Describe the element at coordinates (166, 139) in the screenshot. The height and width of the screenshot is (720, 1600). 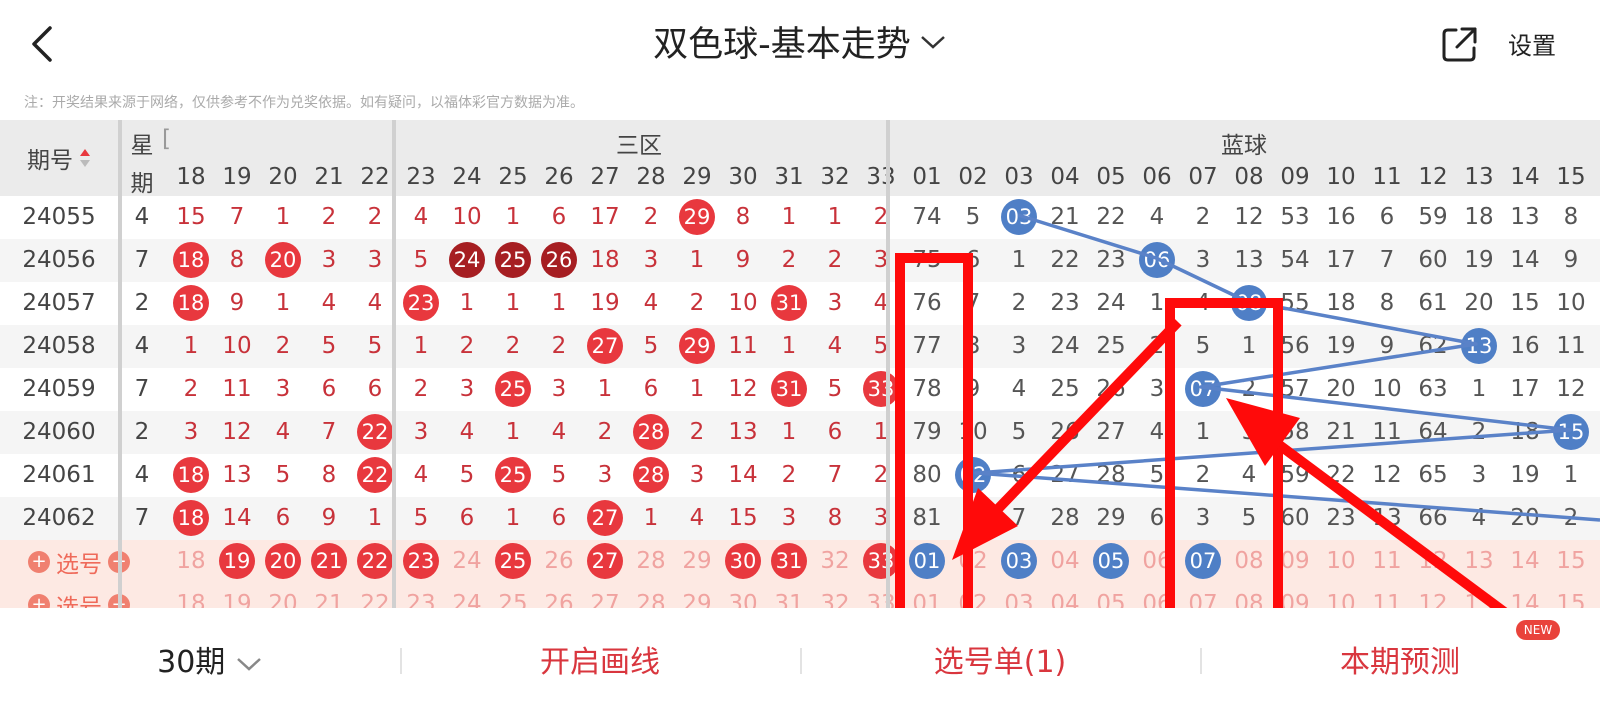
I see `zone-two-label-edge: [` at that location.